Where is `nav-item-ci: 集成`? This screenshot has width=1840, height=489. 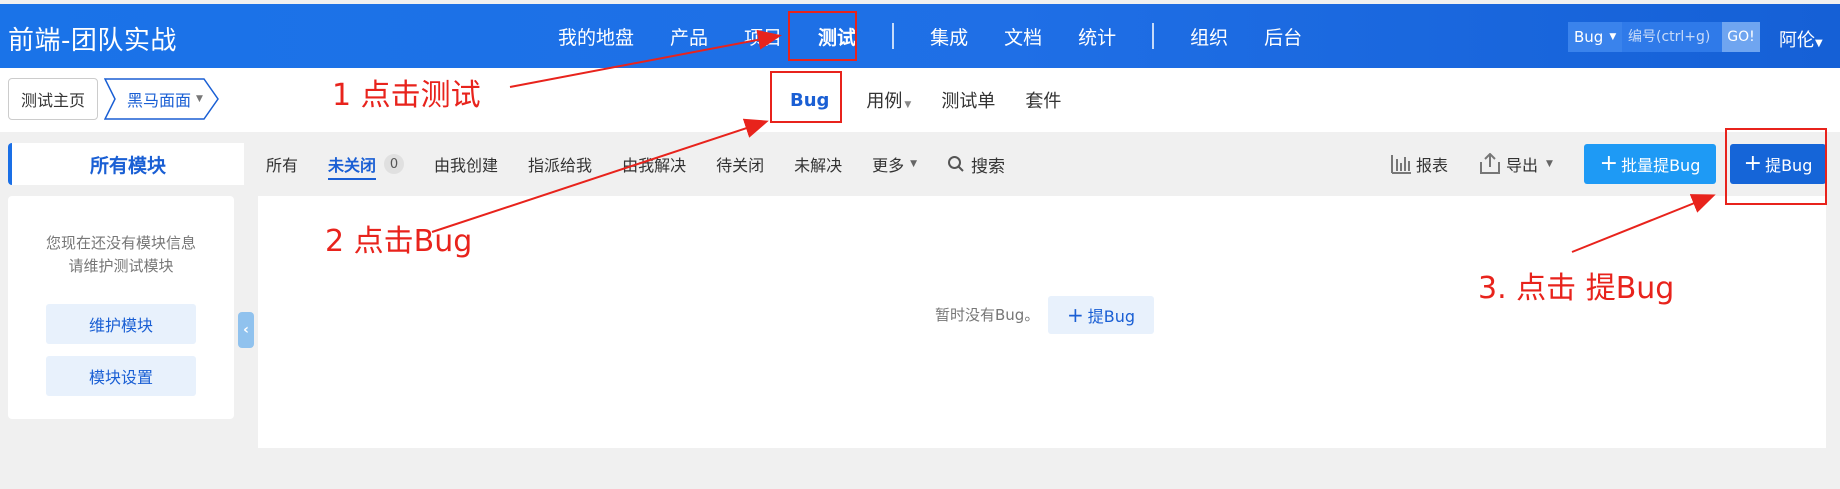
nav-item-ci: 集成 is located at coordinates (949, 36).